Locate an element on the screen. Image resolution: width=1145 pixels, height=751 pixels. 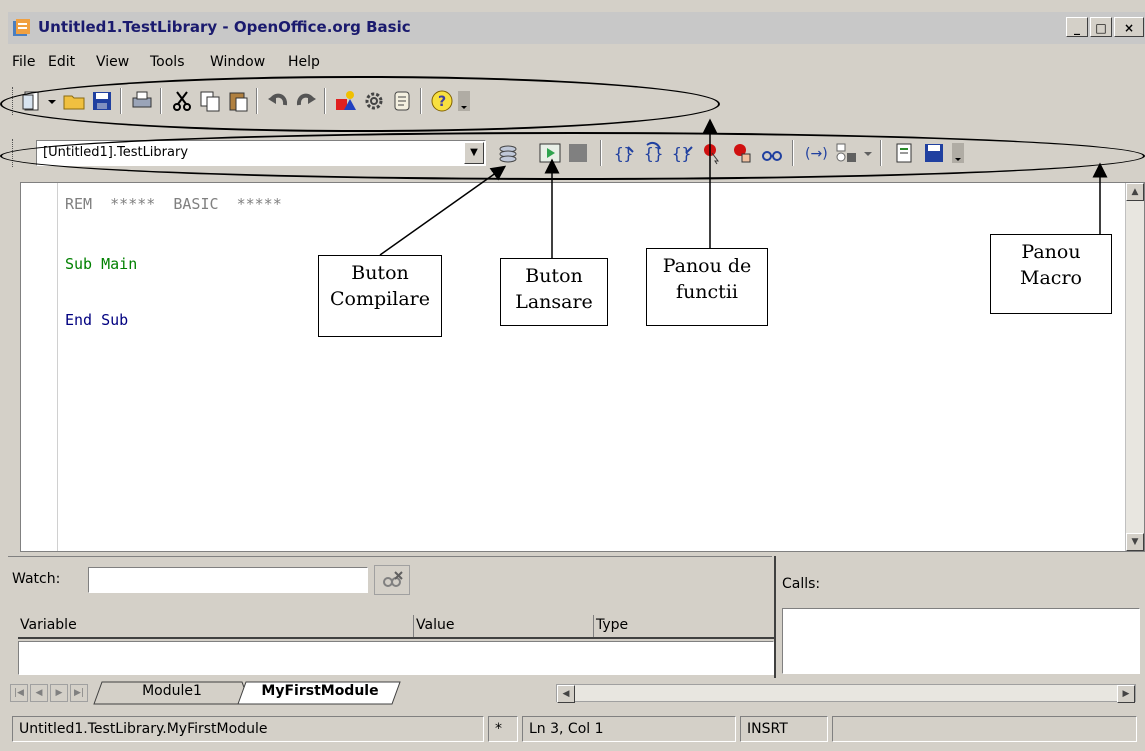
close-button: × is located at coordinates (1129, 27).